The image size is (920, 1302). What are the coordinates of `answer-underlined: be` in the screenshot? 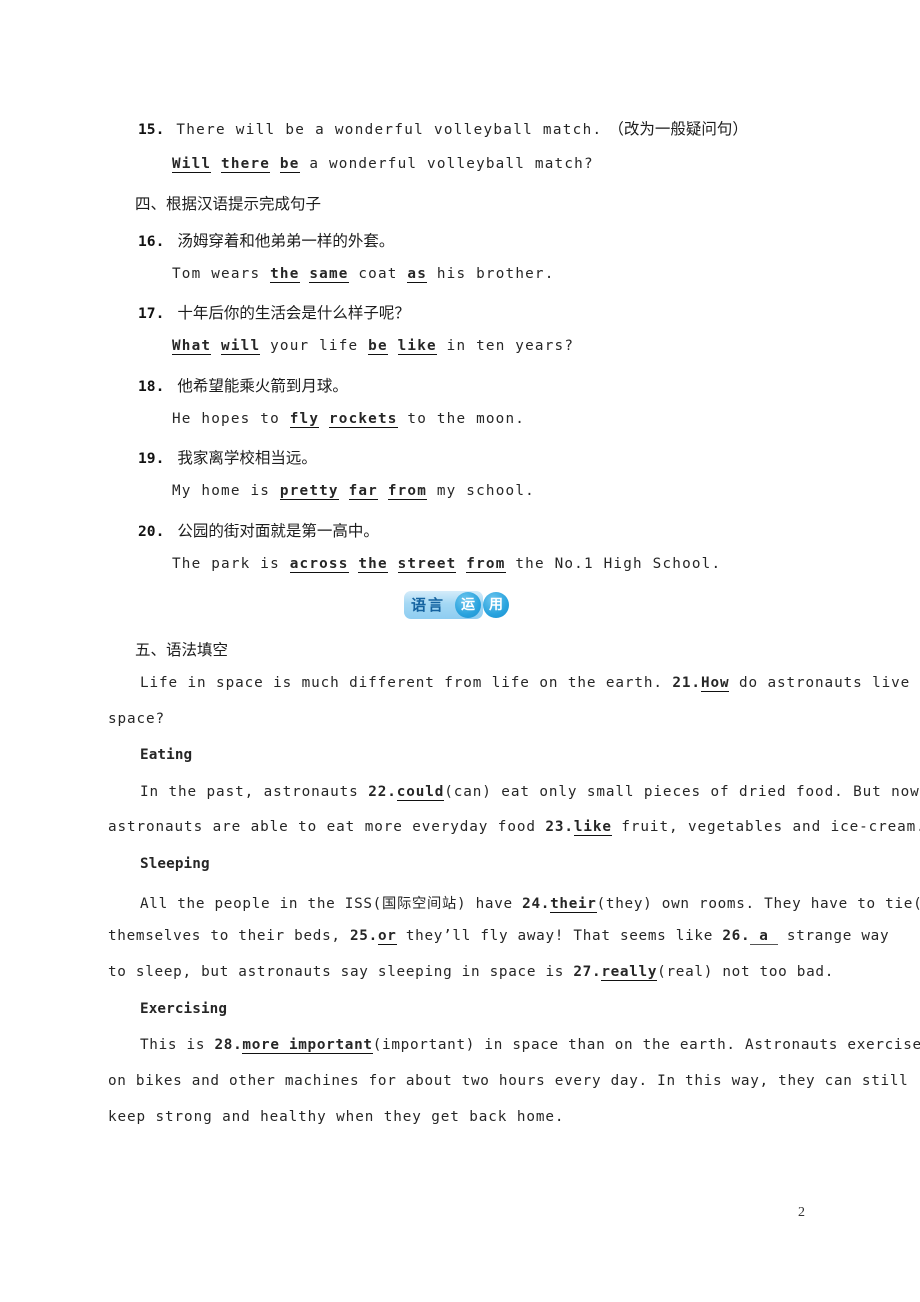 It's located at (378, 346).